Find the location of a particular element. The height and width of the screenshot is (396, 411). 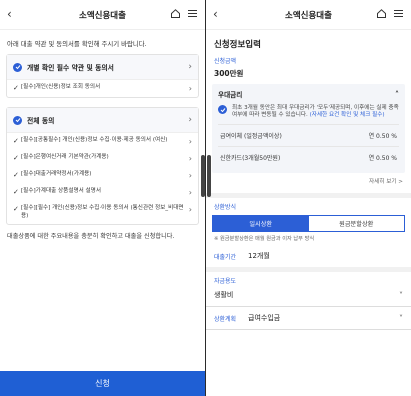

section-title: 신청정보입력 is located at coordinates (237, 45).